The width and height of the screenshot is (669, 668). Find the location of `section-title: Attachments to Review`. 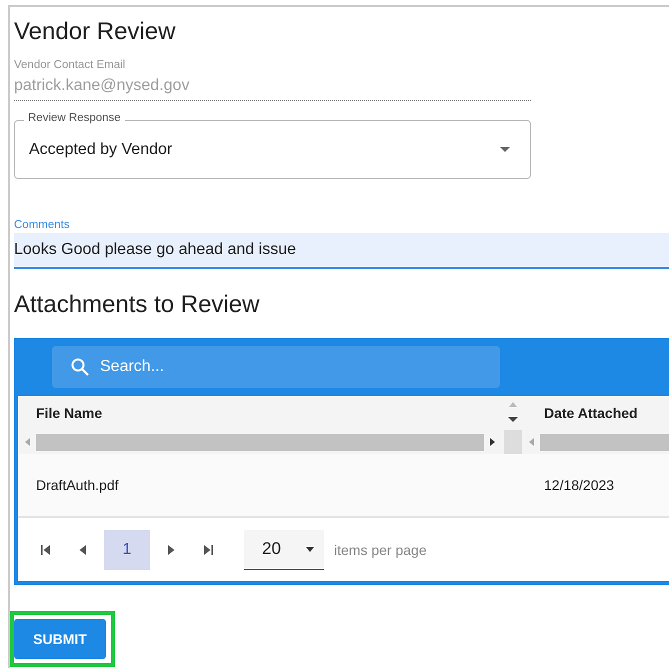

section-title: Attachments to Review is located at coordinates (137, 305).